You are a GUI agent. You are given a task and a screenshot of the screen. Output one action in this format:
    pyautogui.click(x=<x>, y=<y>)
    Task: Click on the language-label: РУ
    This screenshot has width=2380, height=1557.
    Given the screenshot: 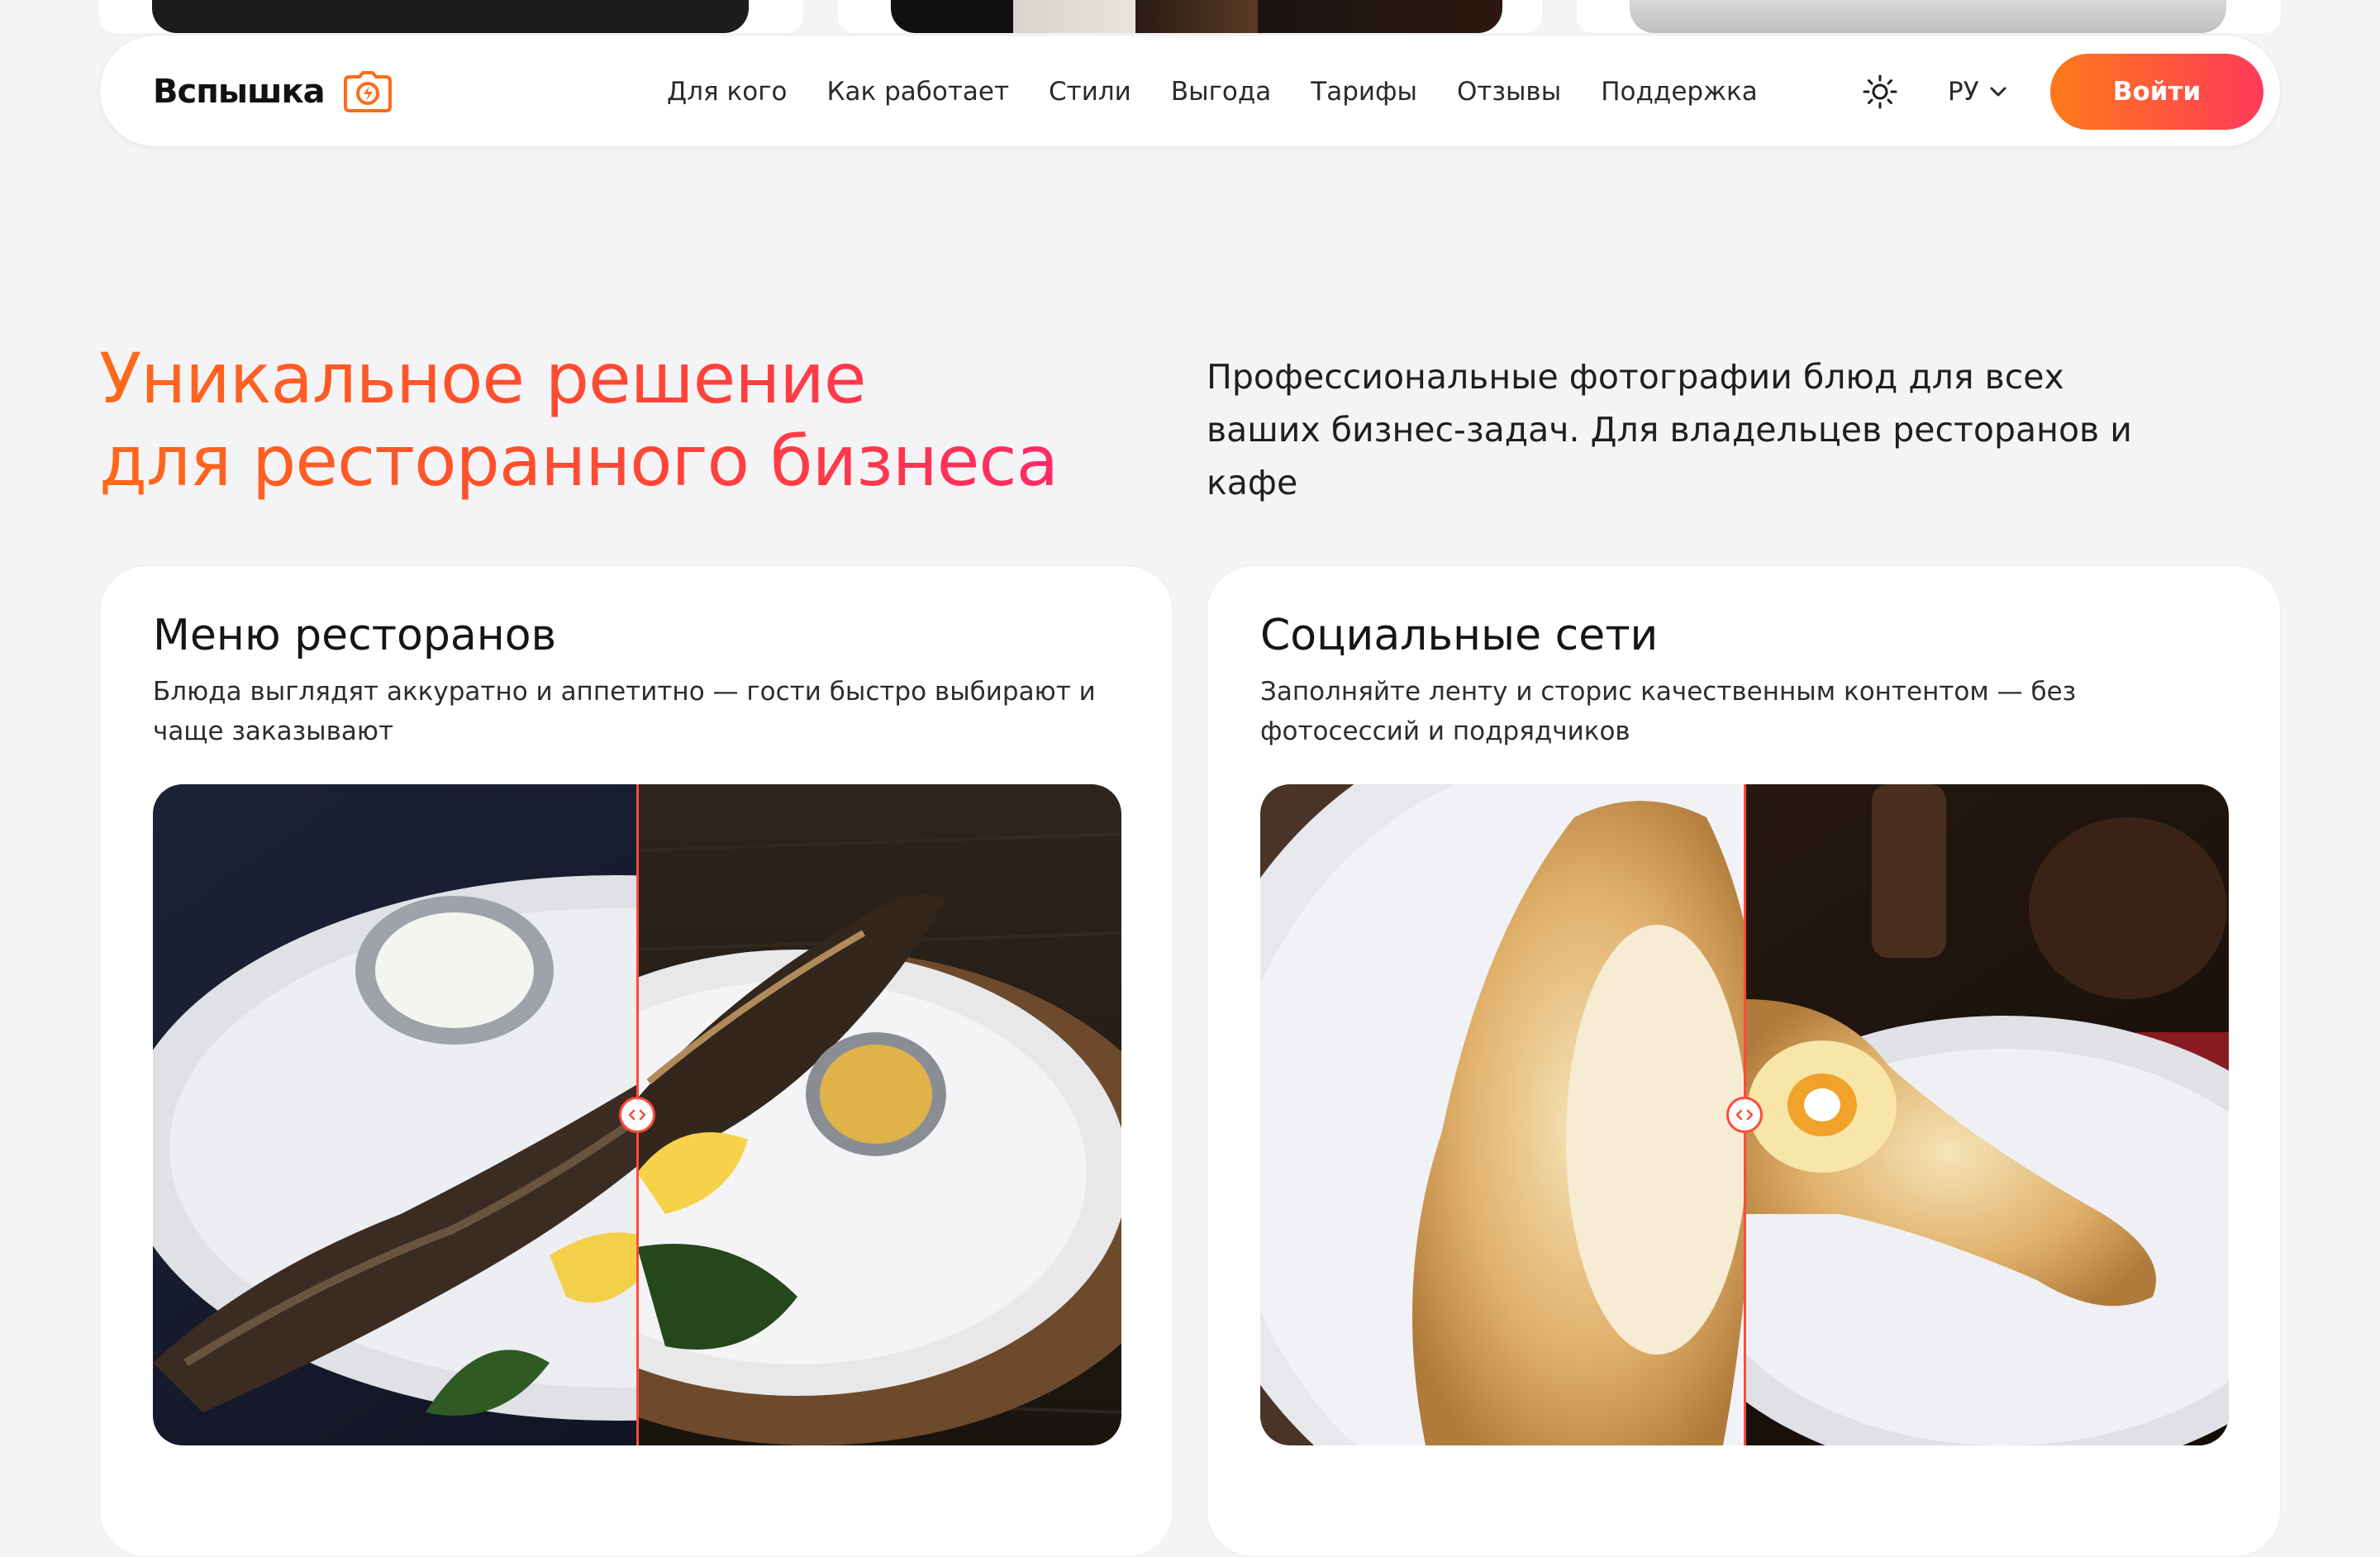 What is the action you would take?
    pyautogui.click(x=1963, y=92)
    